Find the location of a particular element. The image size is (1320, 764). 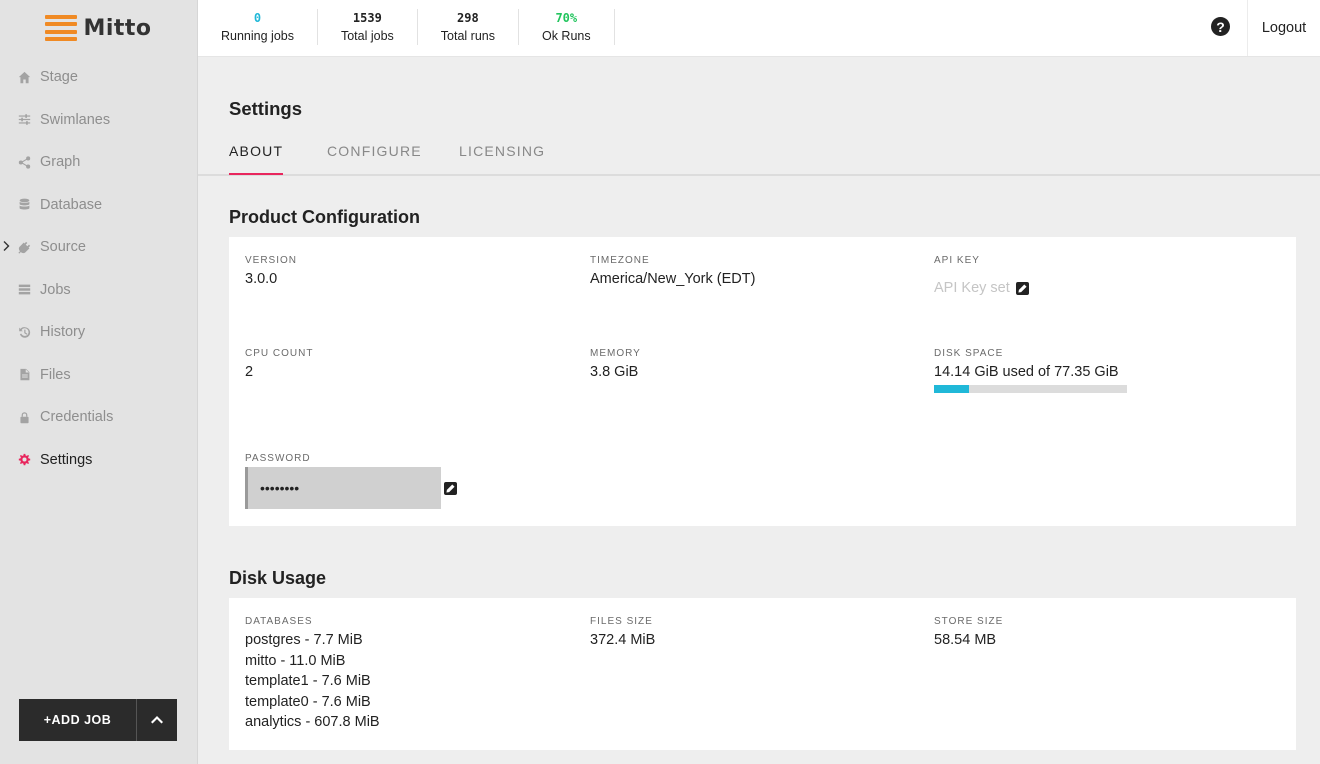

sliders-icon is located at coordinates (24, 120).